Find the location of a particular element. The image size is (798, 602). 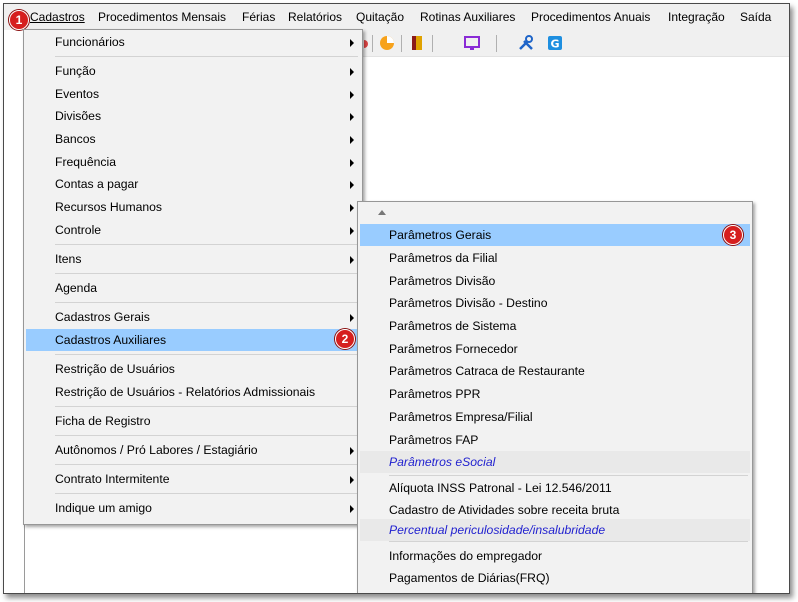

monitor-icon is located at coordinates (472, 43).